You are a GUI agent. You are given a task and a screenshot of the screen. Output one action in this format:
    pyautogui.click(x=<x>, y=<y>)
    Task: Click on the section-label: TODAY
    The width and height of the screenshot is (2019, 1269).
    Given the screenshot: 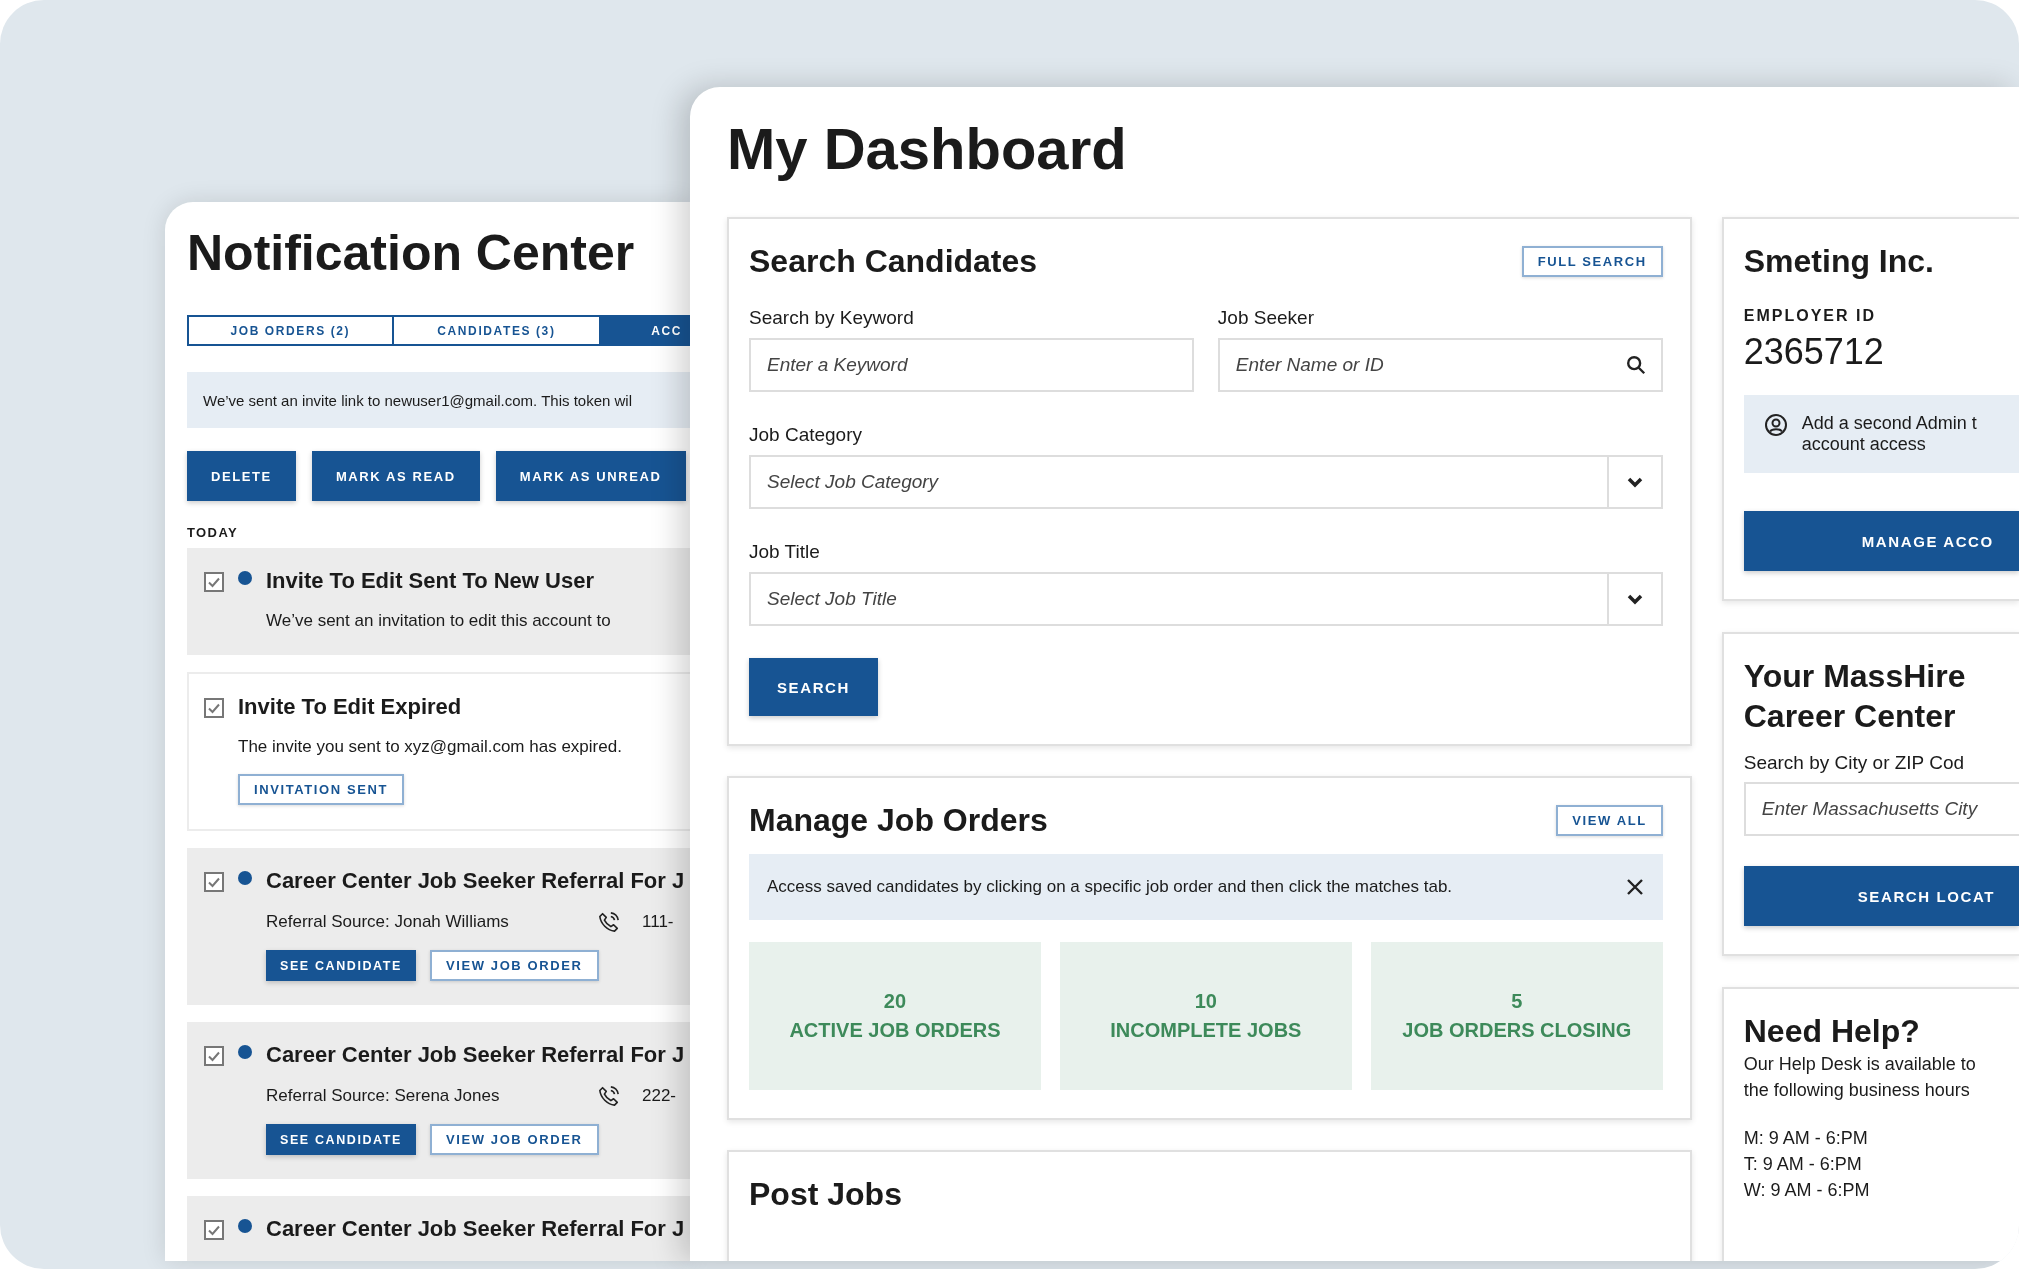 What is the action you would take?
    pyautogui.click(x=213, y=532)
    